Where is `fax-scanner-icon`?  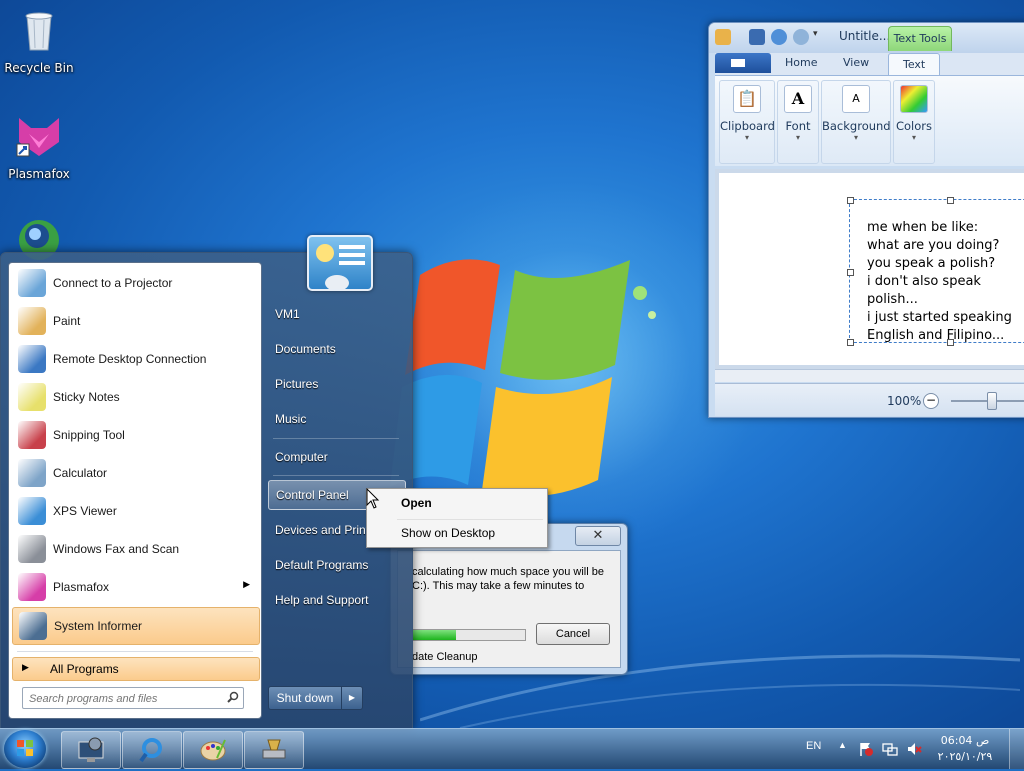 fax-scanner-icon is located at coordinates (32, 549).